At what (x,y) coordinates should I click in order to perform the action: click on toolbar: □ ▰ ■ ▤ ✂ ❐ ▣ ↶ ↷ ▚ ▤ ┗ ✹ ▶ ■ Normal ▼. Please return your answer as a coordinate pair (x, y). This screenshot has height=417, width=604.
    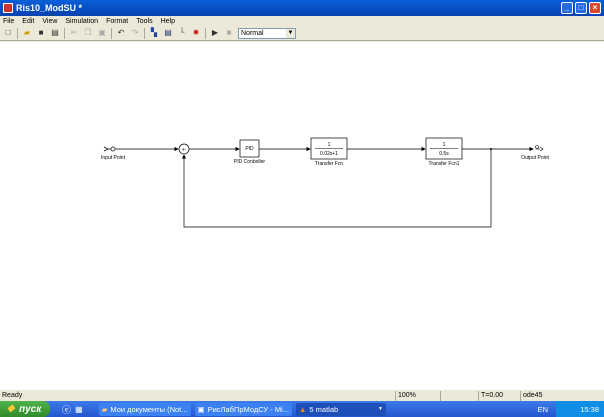
    Looking at the image, I should click on (302, 33).